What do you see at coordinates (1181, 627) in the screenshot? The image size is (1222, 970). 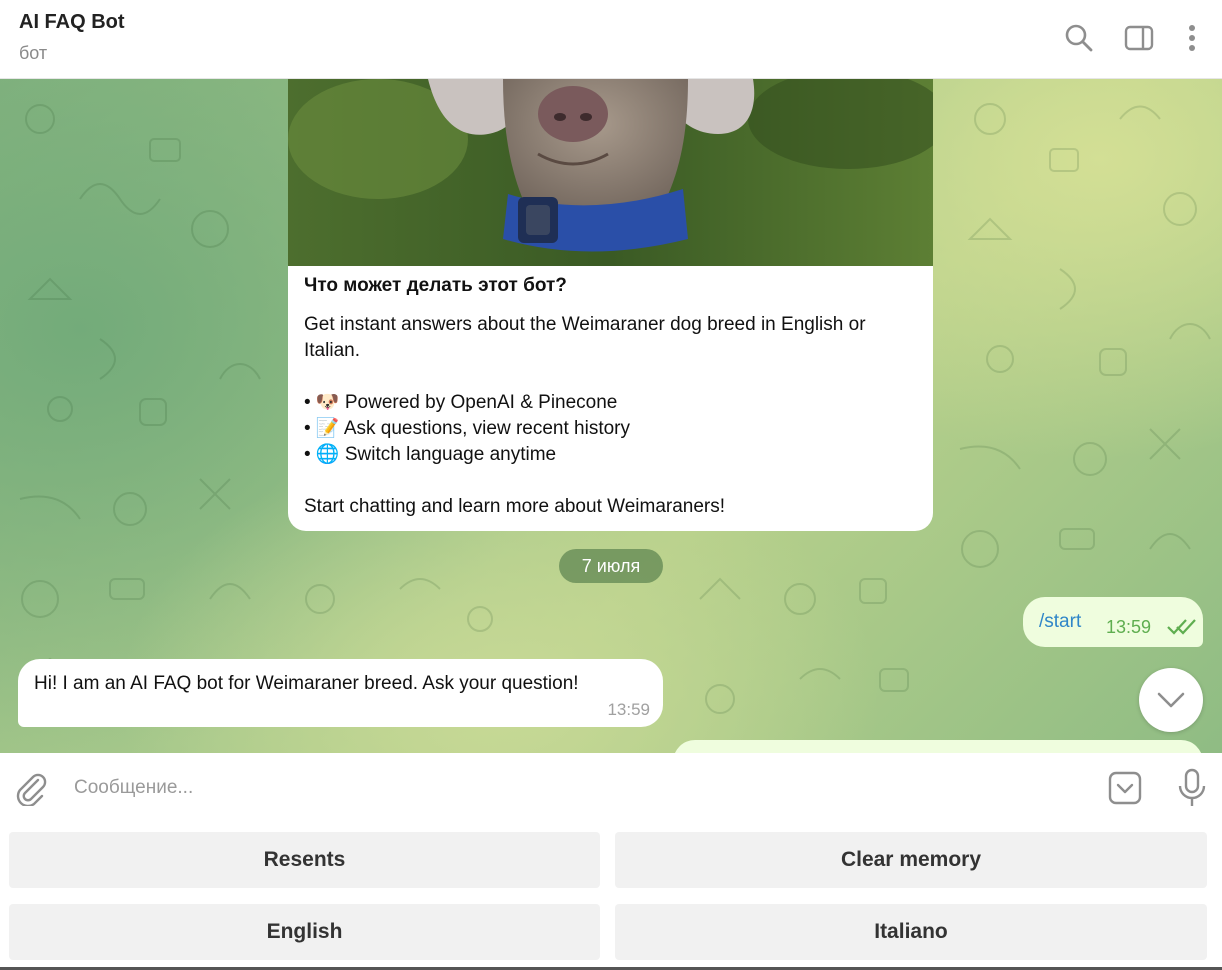 I see `read-double-check-icon` at bounding box center [1181, 627].